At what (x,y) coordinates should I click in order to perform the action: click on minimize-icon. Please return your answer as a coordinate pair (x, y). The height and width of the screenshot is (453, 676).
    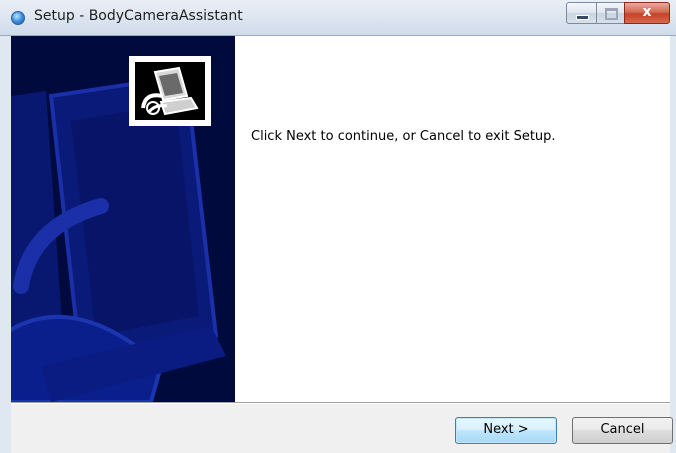
    Looking at the image, I should click on (582, 17).